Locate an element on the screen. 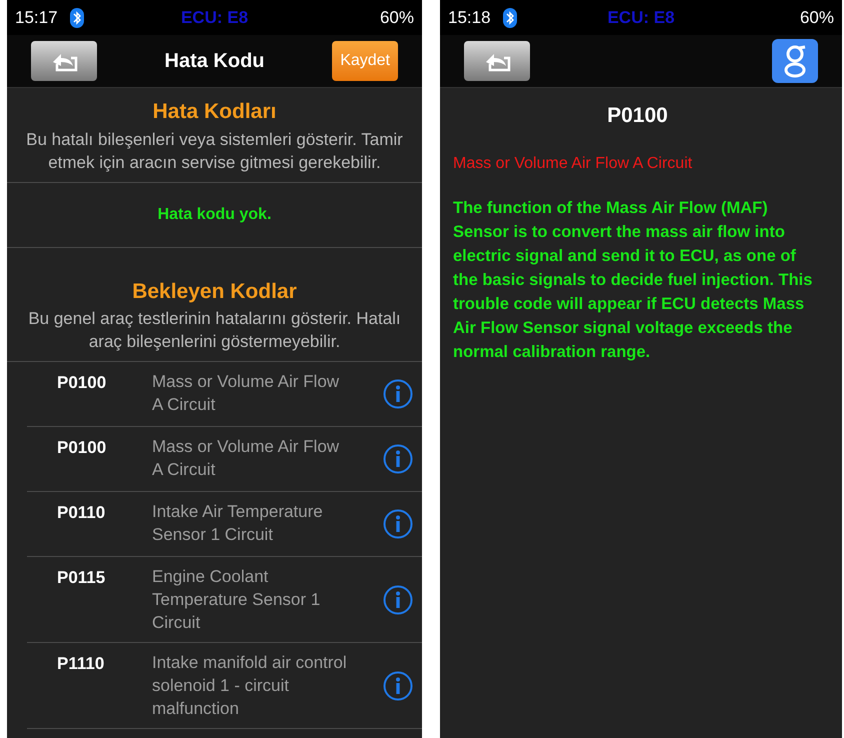  code-label: P0115 is located at coordinates (81, 578).